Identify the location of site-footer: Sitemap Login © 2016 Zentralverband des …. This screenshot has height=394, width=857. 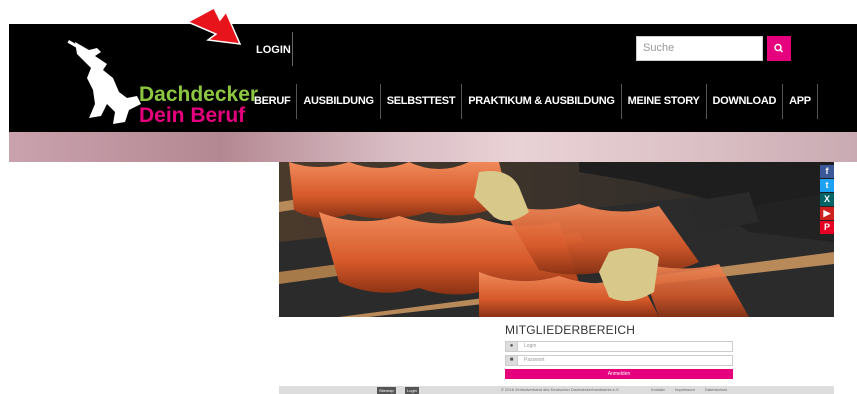
(556, 390).